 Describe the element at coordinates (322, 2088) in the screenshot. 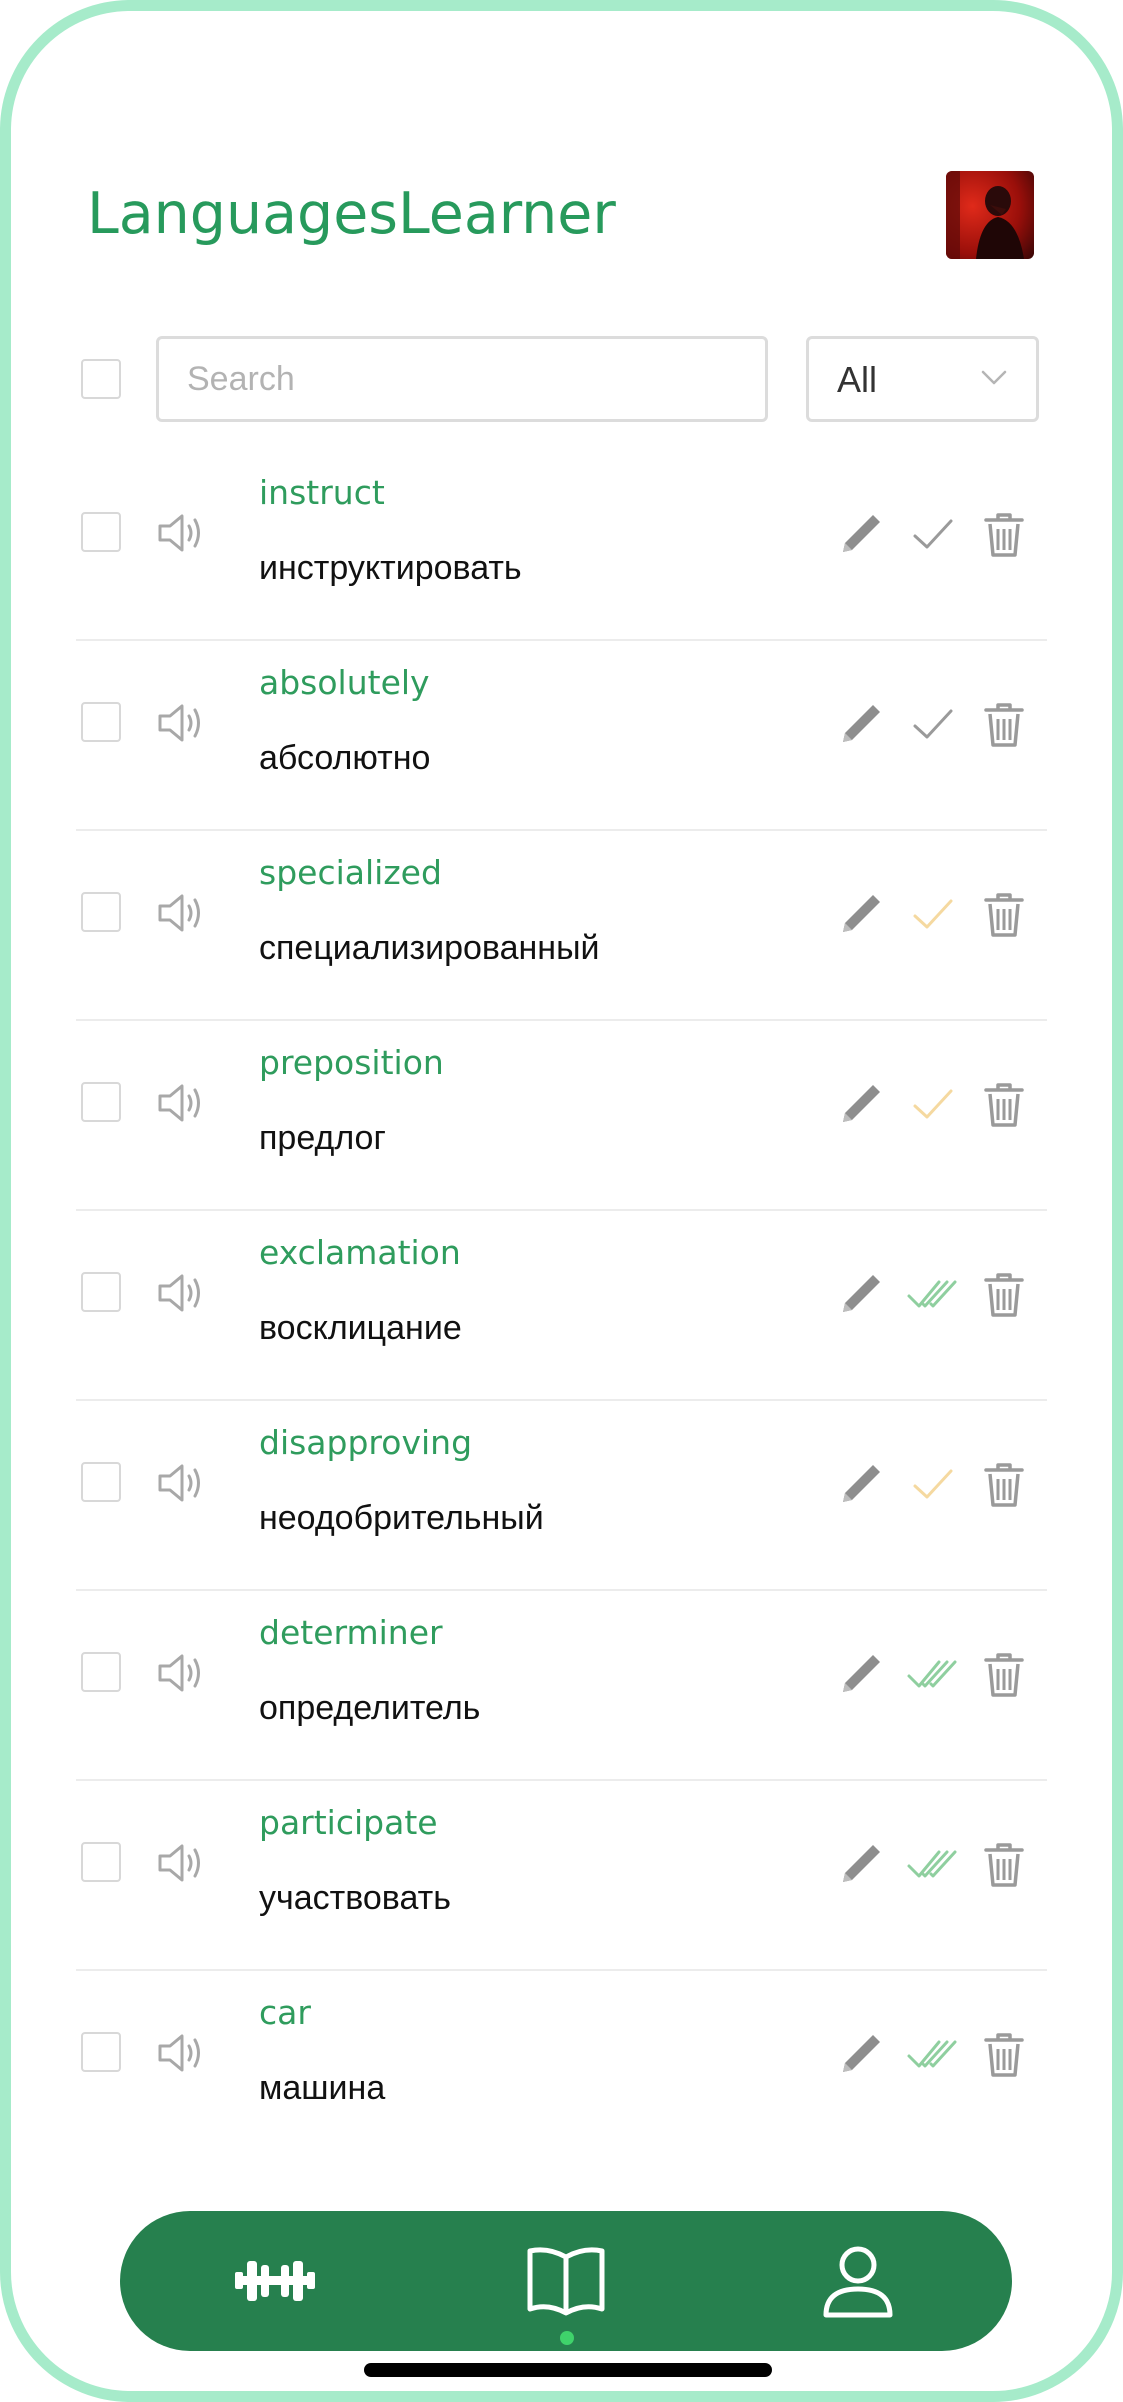

I see `word-translation: машина` at that location.